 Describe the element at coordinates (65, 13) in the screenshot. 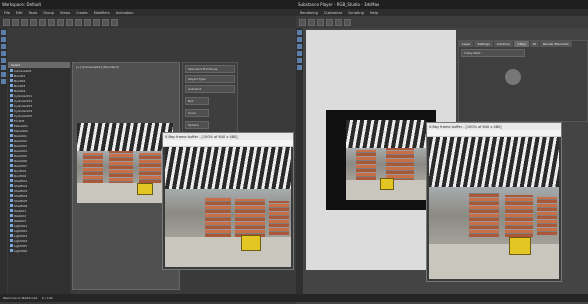

I see `menu-views: Views` at that location.